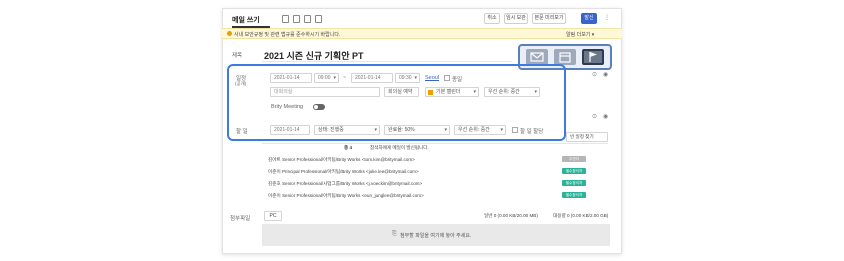 Image resolution: width=844 pixels, height=261 pixels. Describe the element at coordinates (511, 215) in the screenshot. I see `normal-size-info: 일반 0 (0.00 KB/20.00 MB)` at that location.